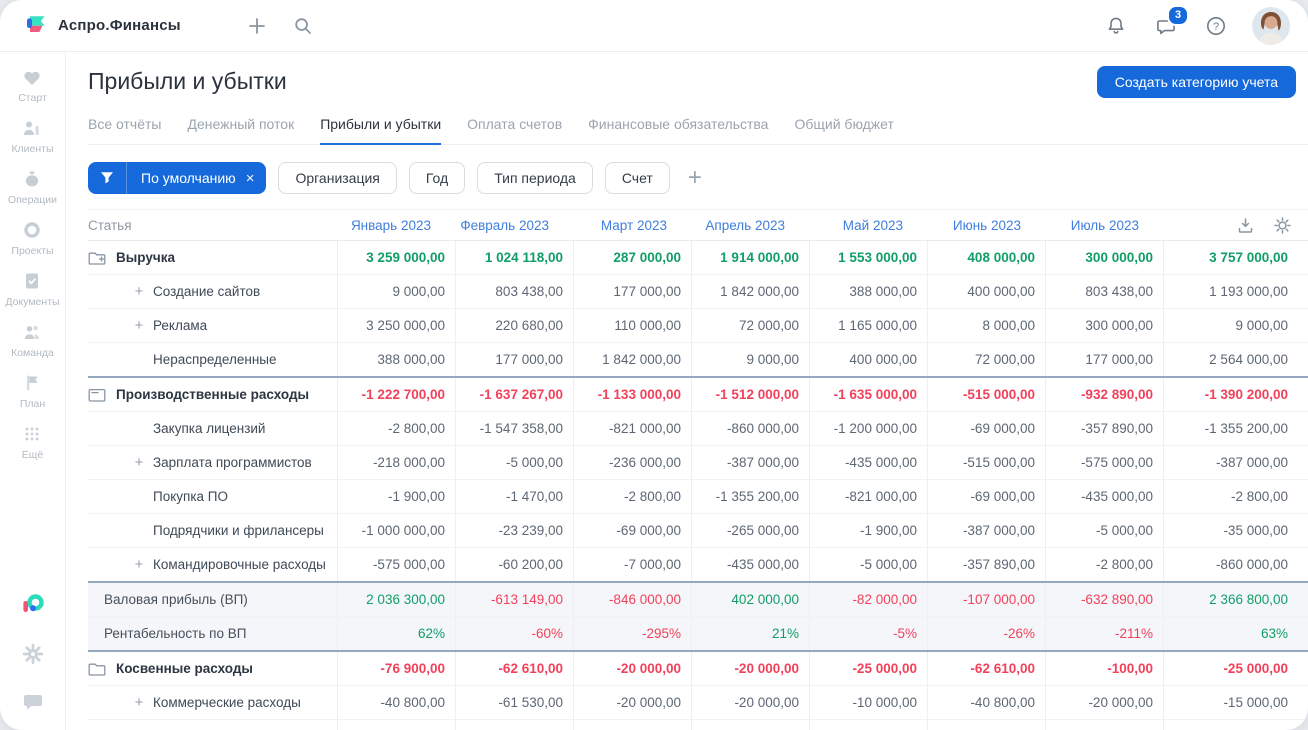 The width and height of the screenshot is (1308, 730). I want to click on sidebar-item-clients: Клиенты, so click(32, 136).